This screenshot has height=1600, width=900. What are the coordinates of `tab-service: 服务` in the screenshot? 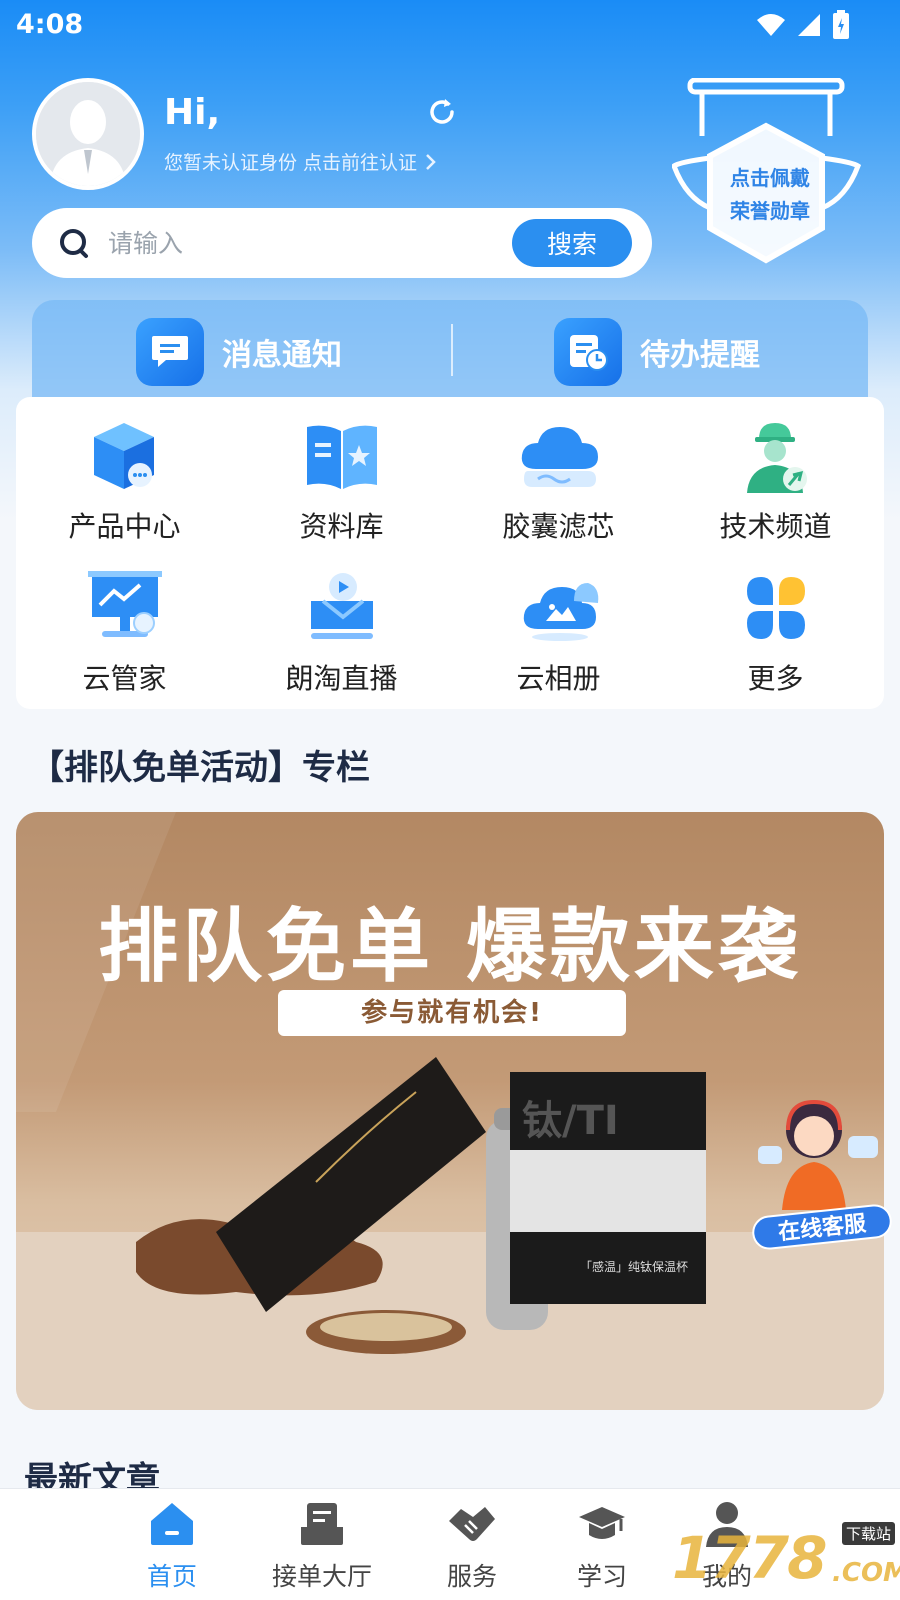 It's located at (472, 1544).